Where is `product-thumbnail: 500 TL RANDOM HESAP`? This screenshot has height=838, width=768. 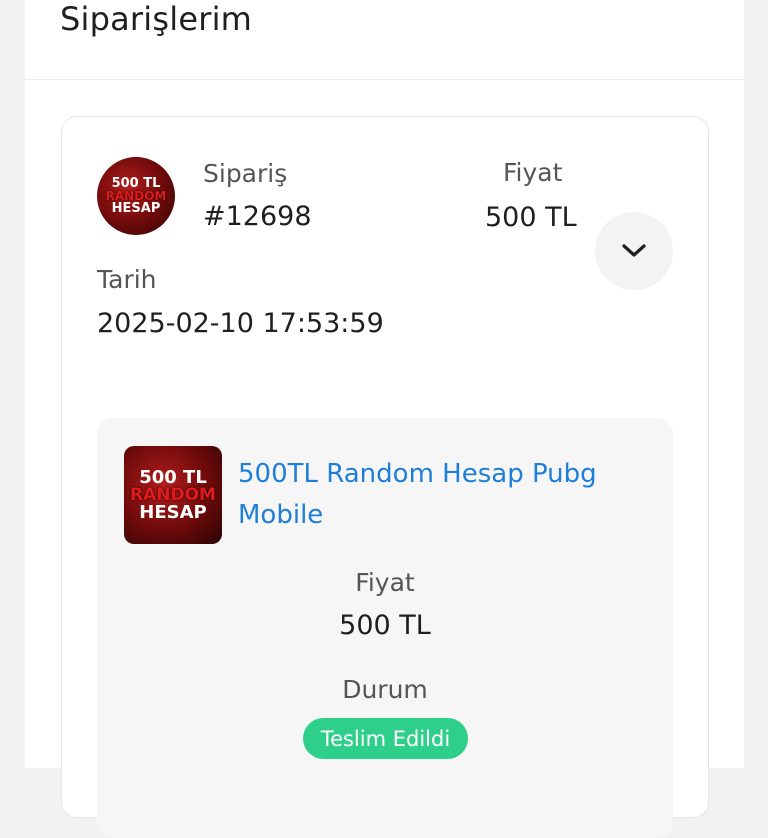
product-thumbnail: 500 TL RANDOM HESAP is located at coordinates (173, 495).